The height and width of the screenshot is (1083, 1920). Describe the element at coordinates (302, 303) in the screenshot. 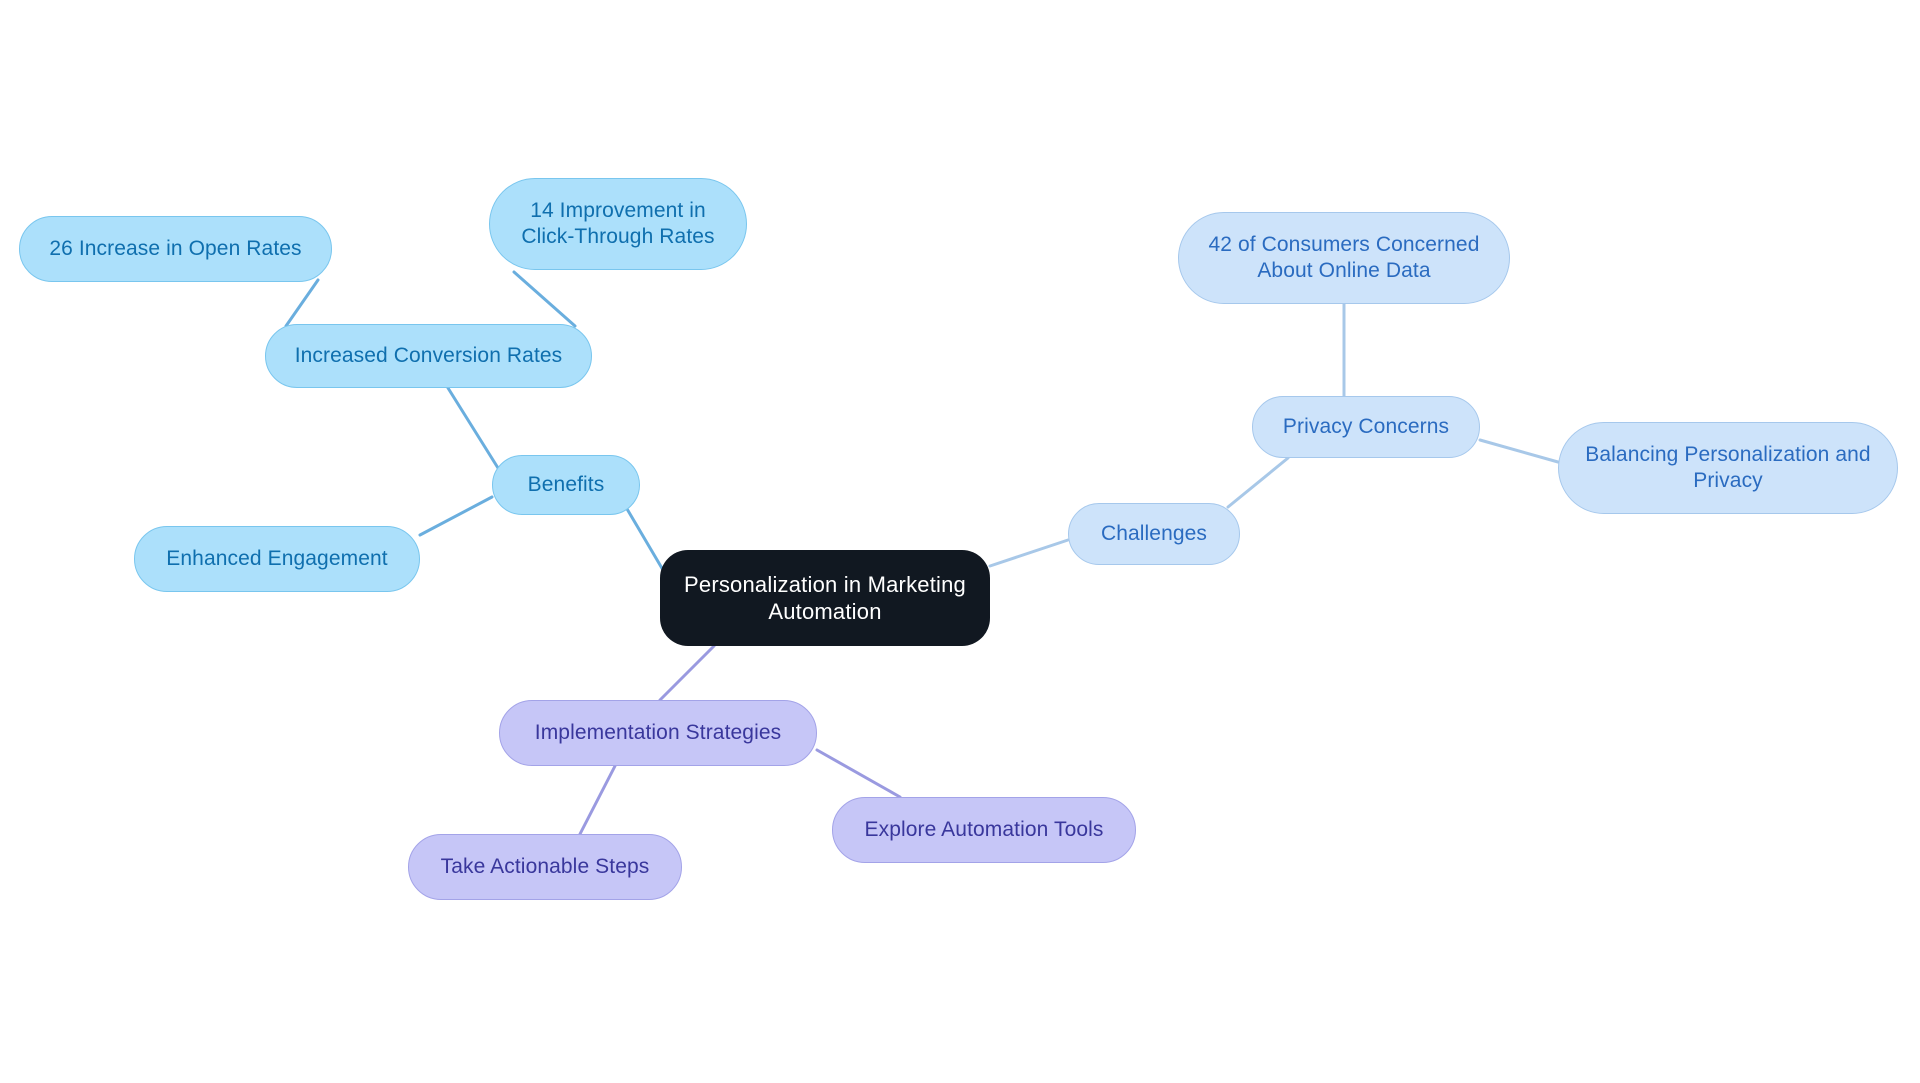

I see `increased-conversion-rates-to-open-rates` at that location.